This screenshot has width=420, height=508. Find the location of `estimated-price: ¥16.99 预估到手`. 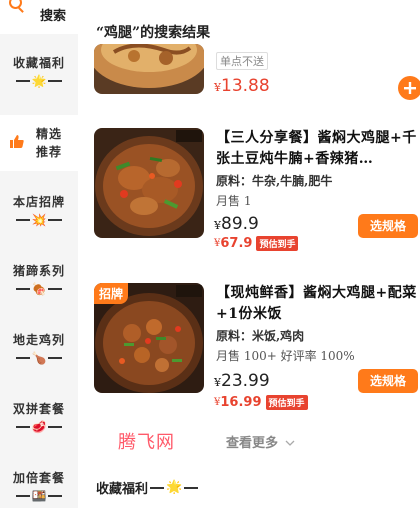

estimated-price: ¥16.99 预估到手 is located at coordinates (261, 402).